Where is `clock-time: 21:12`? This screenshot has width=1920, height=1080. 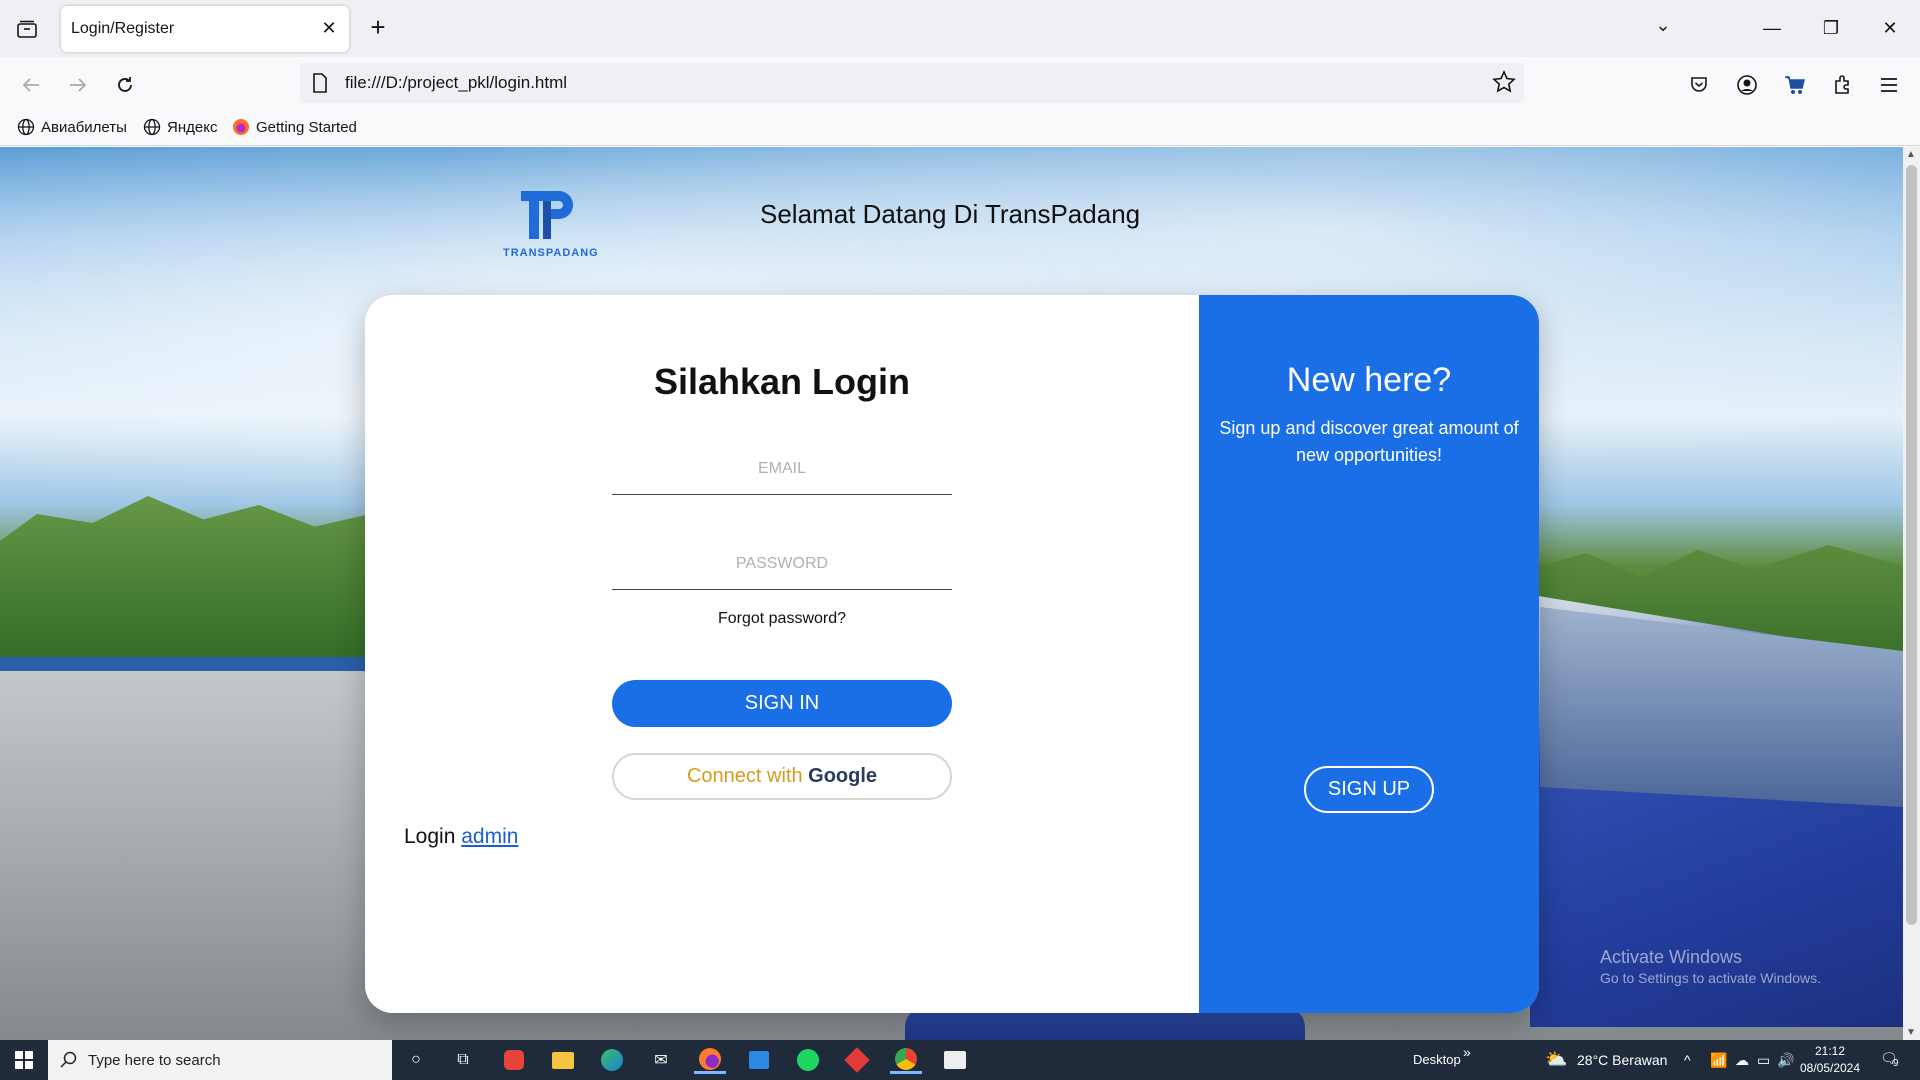 clock-time: 21:12 is located at coordinates (1830, 1051).